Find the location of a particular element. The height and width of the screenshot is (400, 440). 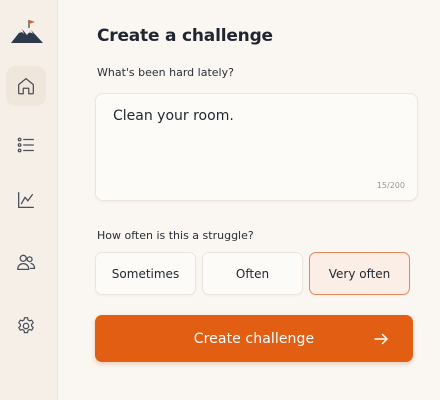

mountain-logo-icon is located at coordinates (27, 31).